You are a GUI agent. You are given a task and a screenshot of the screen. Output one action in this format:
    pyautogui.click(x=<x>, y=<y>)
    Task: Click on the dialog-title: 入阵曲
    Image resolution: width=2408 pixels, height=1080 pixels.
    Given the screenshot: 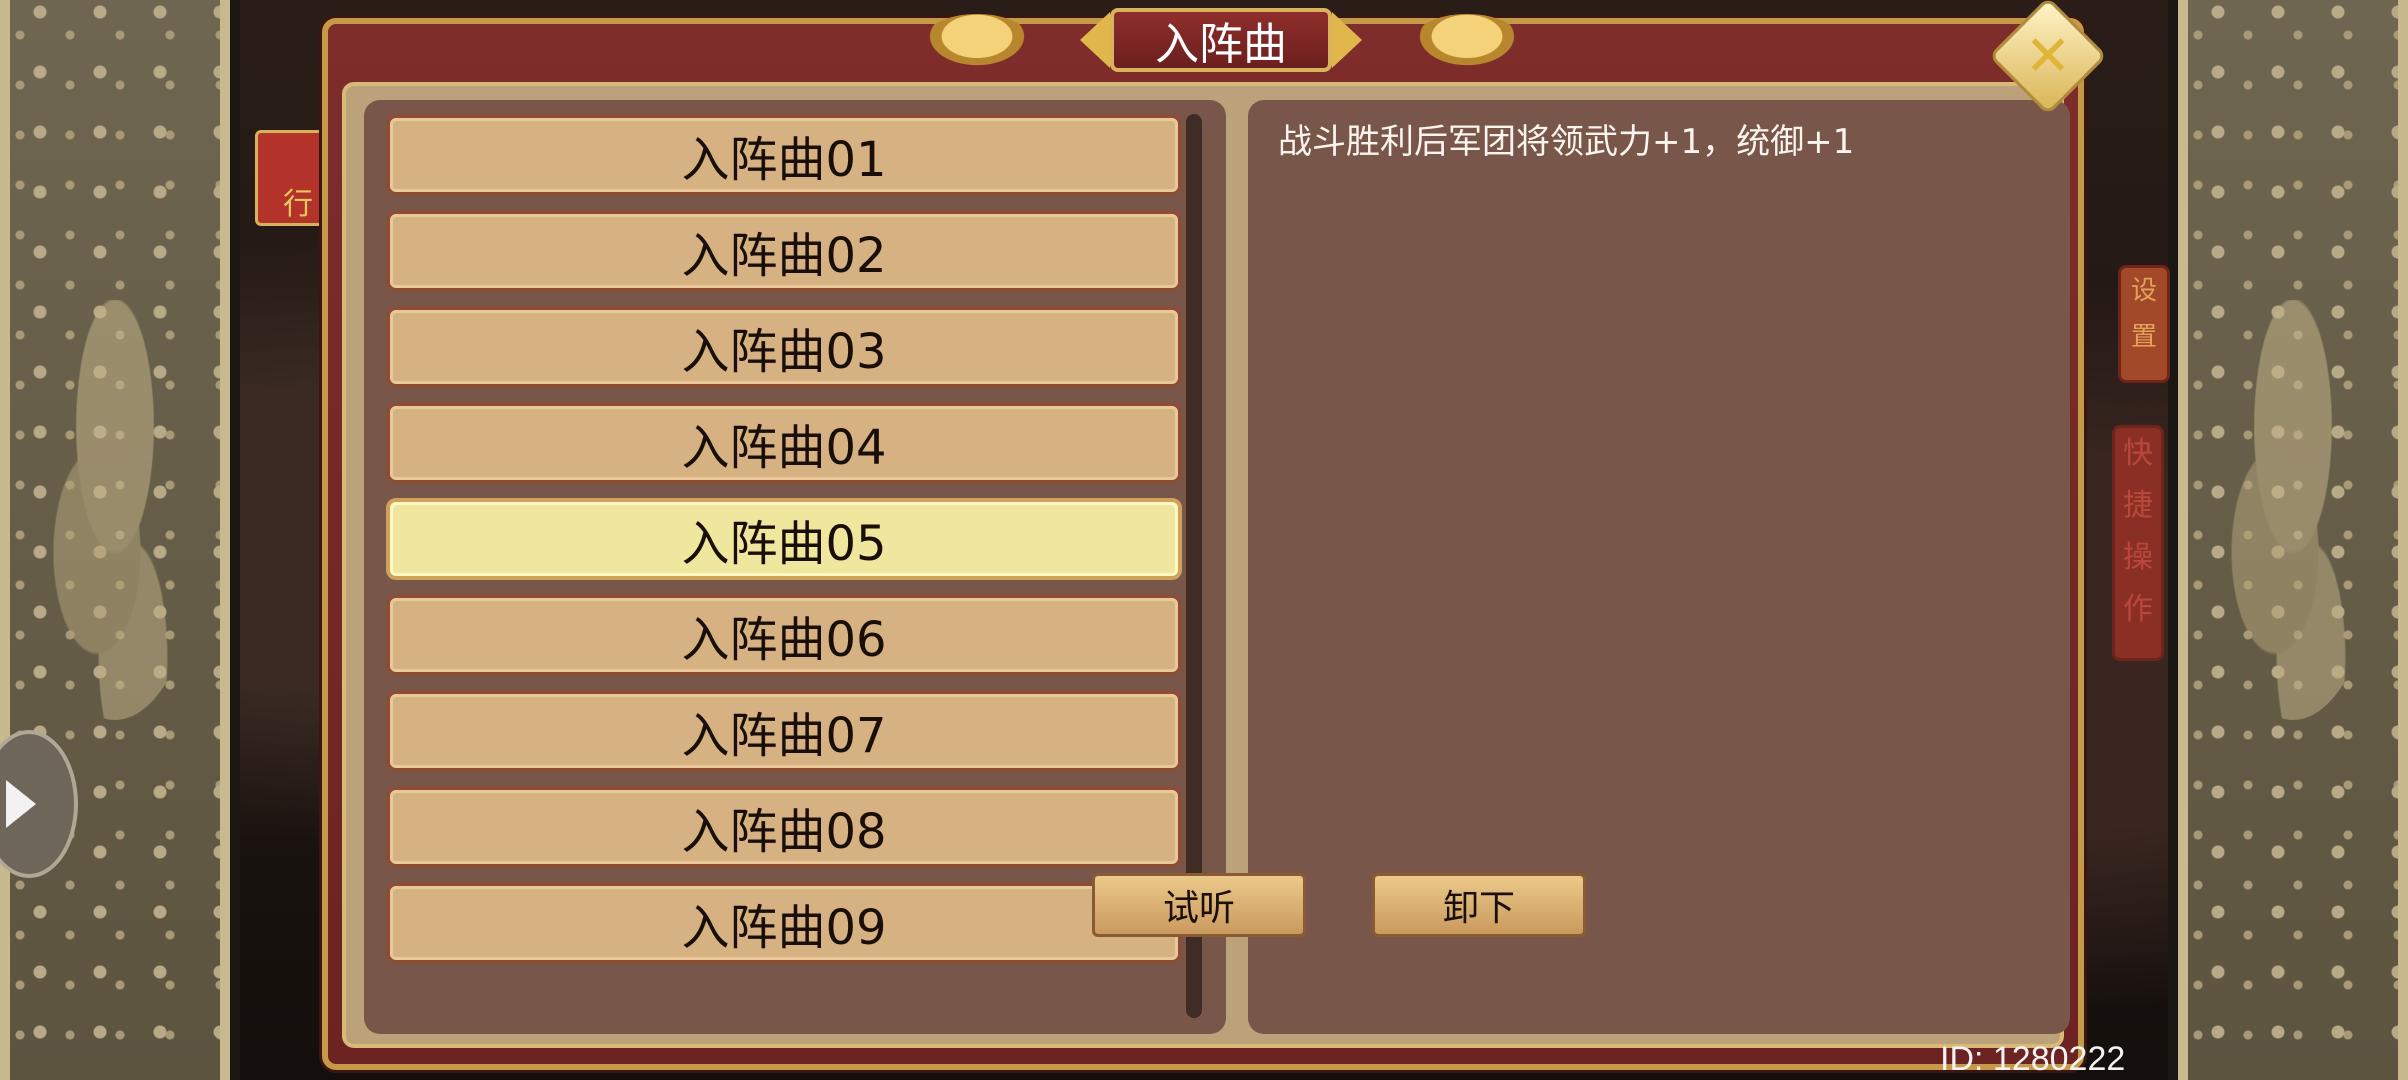 What is the action you would take?
    pyautogui.click(x=1221, y=40)
    